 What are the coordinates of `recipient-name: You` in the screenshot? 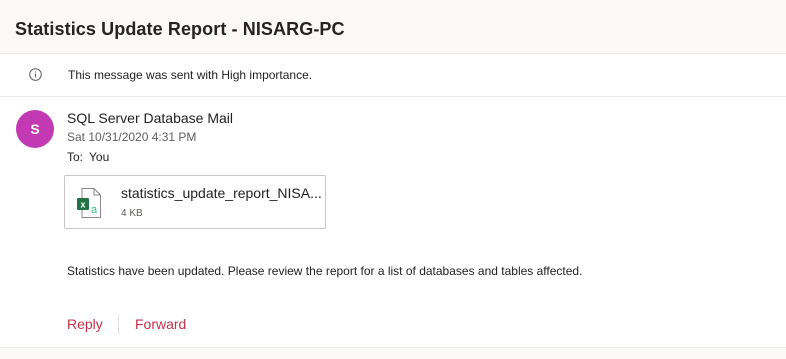 It's located at (99, 157).